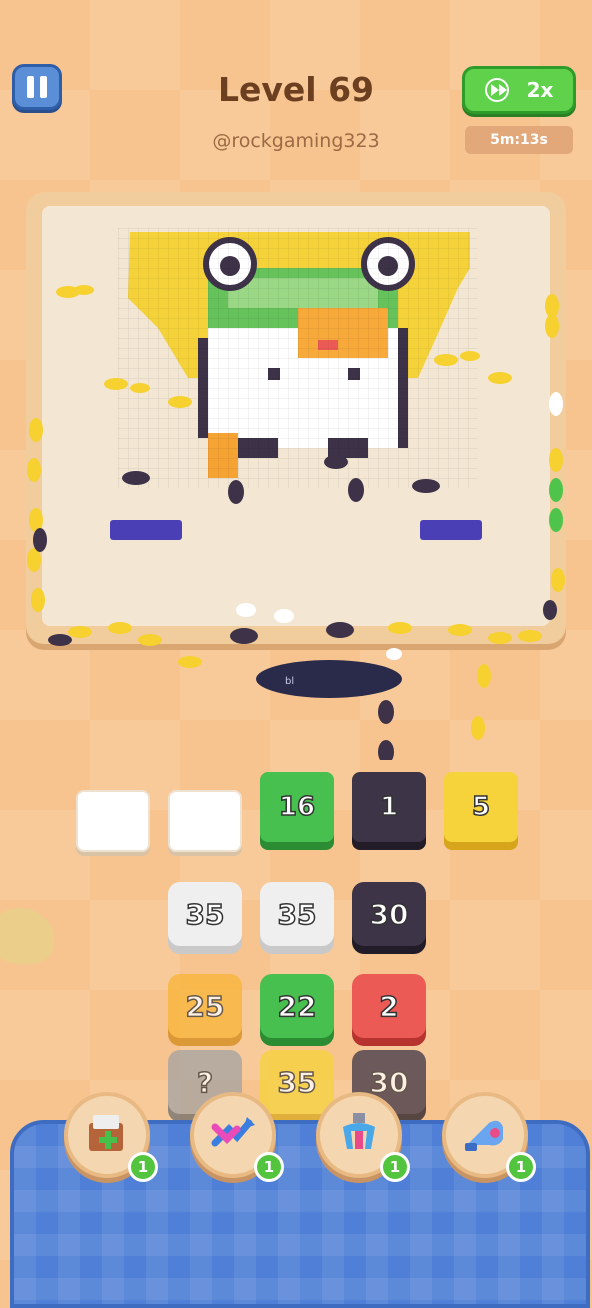  What do you see at coordinates (269, 1167) in the screenshot?
I see `powerup-shuffle-count: 1` at bounding box center [269, 1167].